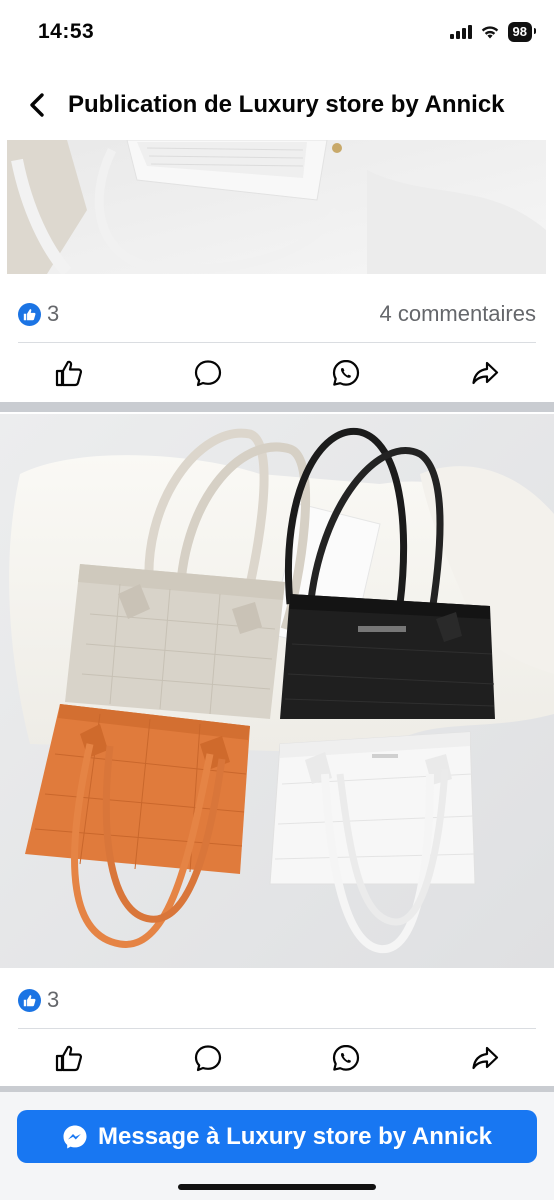 The width and height of the screenshot is (554, 1200). I want to click on status-bar: 14:53 98, so click(277, 35).